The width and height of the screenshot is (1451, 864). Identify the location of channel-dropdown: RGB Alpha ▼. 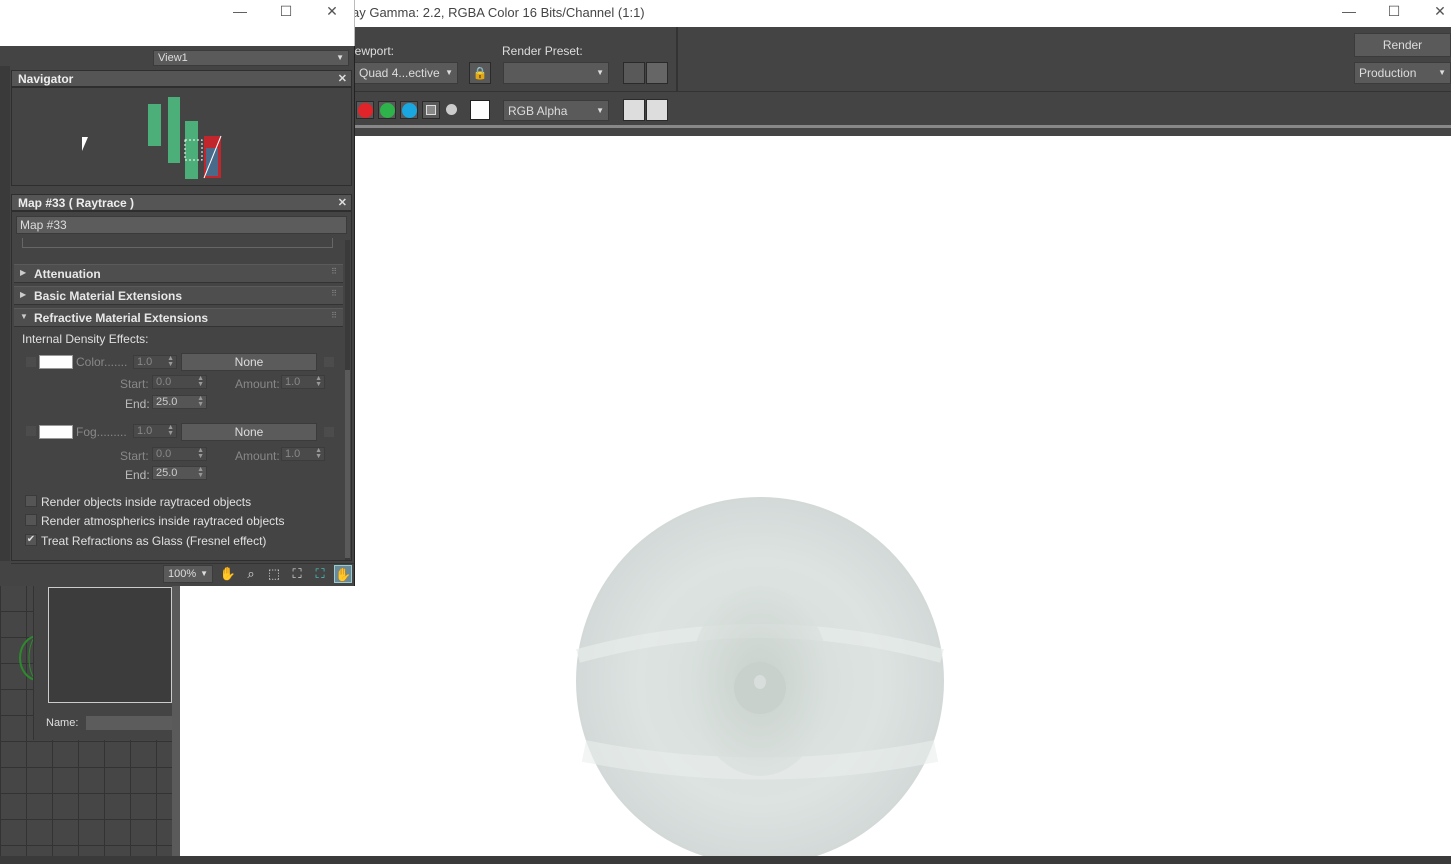
(556, 110).